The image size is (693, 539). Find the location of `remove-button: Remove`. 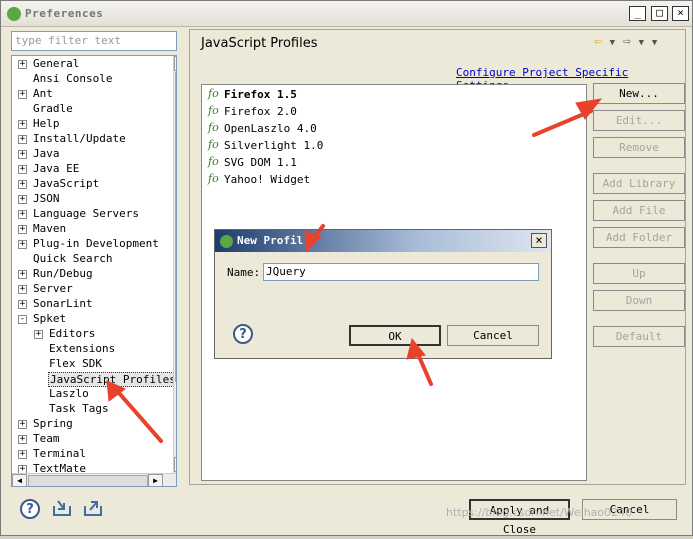

remove-button: Remove is located at coordinates (639, 147).